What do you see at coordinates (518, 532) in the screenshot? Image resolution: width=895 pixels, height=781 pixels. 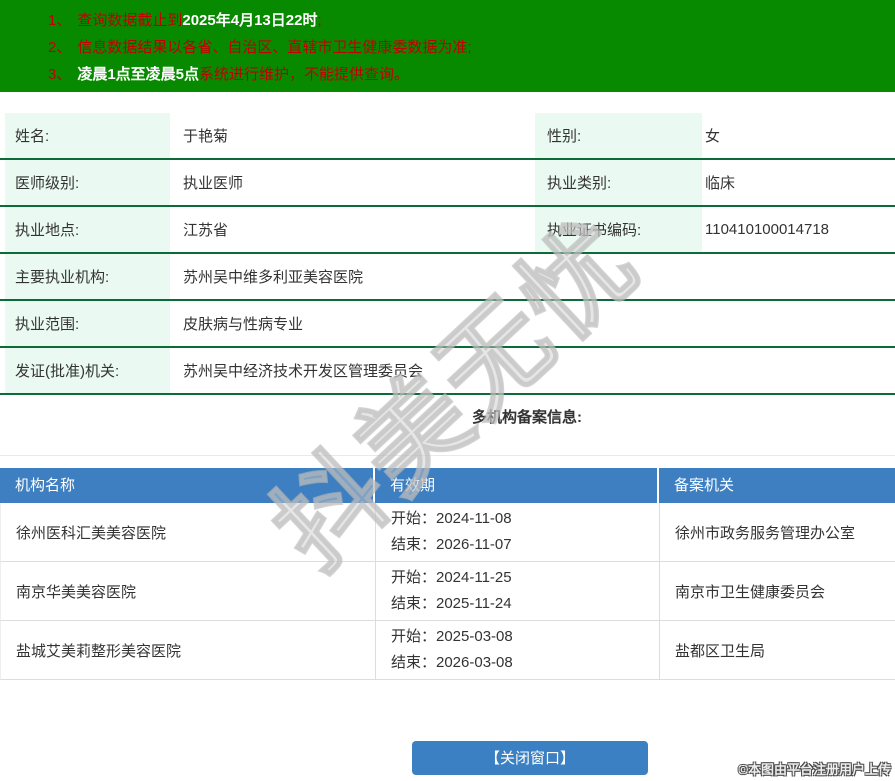 I see `cell-validity-period: 开始：2024-11-08 结束：2026-11-07` at bounding box center [518, 532].